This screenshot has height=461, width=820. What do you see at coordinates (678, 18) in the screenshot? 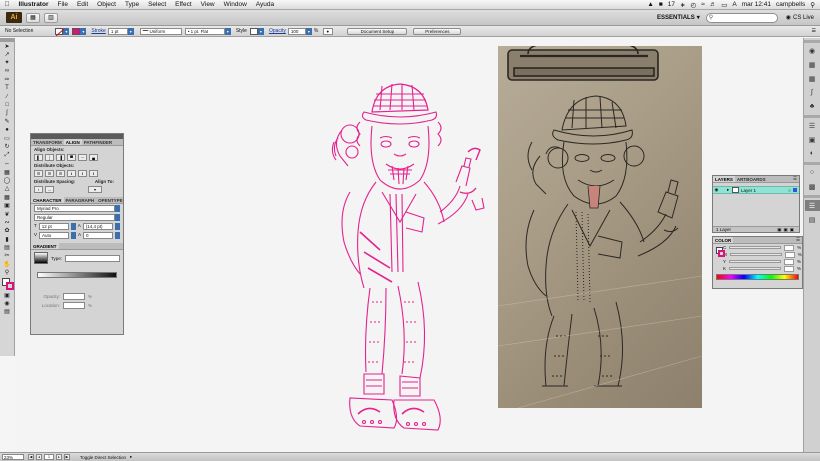
I see `workspace-switcher: ESSENTIALS ▾` at bounding box center [678, 18].